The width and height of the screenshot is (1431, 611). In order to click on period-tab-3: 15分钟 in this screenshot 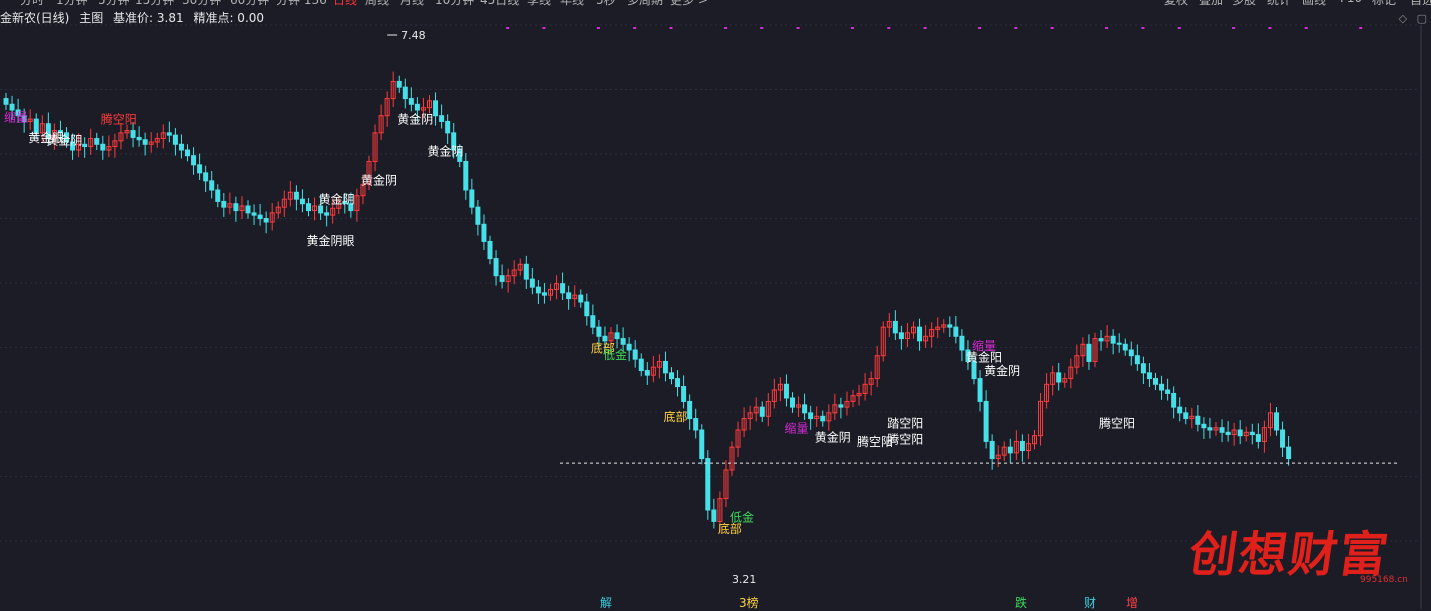, I will do `click(154, 4)`.